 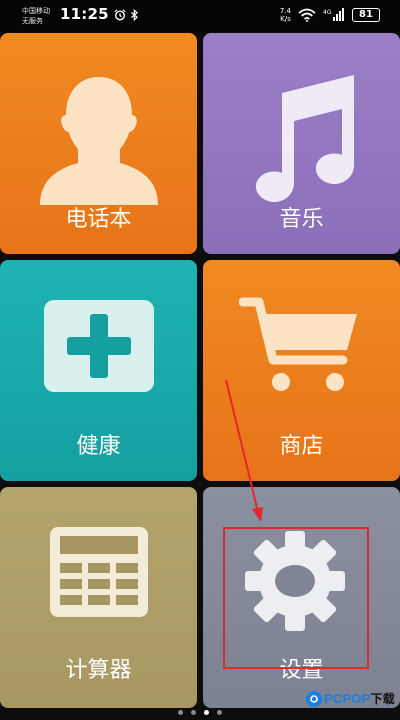 I want to click on watermark-text: PCPOP下载, so click(x=359, y=698).